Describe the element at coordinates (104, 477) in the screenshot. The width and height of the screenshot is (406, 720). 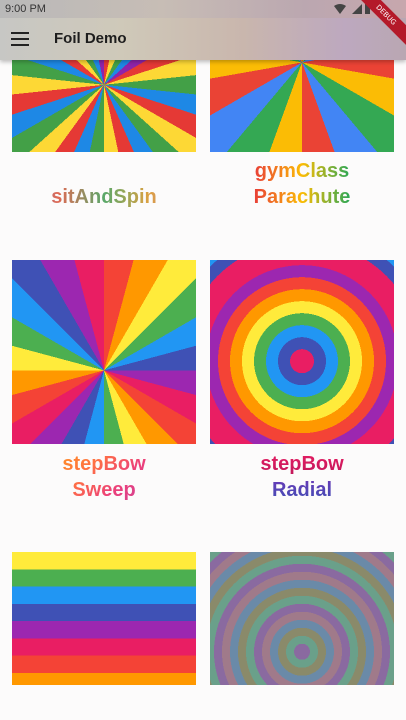
I see `step-bow-sweep-label: stepBow Sweep` at that location.